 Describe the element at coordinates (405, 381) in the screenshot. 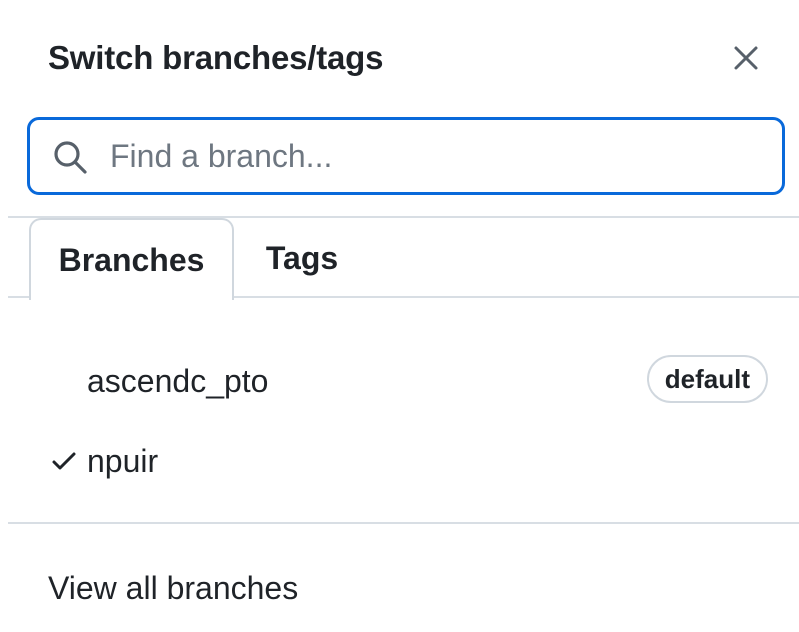

I see `branch-item-ascendc-pto: ascendc_pto default` at that location.